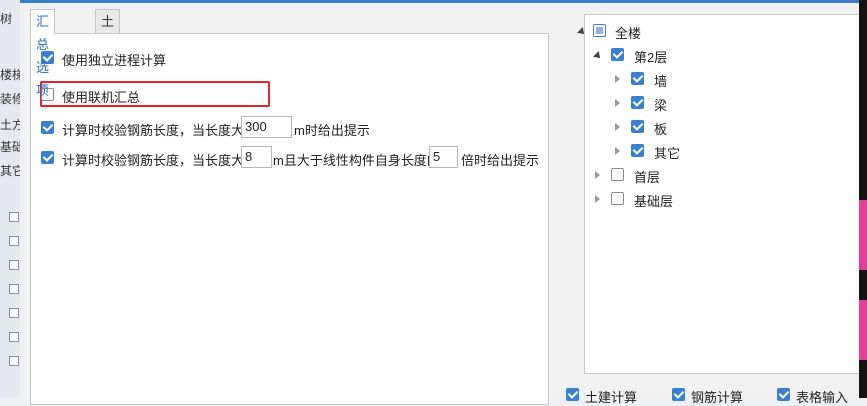 The image size is (867, 406). I want to click on tree-label-floor2: 第2层, so click(650, 56).